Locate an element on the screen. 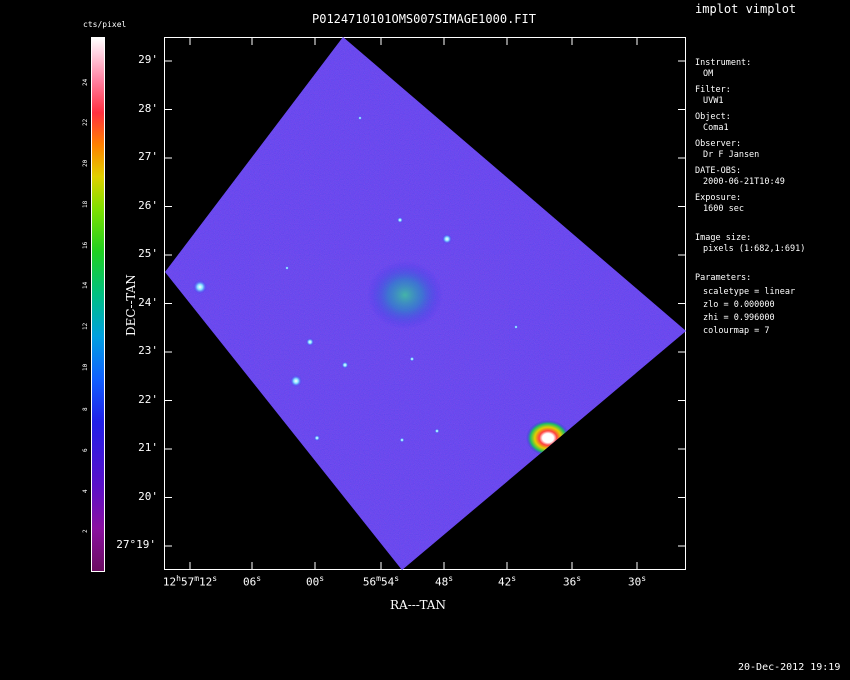  x-tick-main: 48 is located at coordinates (441, 582).